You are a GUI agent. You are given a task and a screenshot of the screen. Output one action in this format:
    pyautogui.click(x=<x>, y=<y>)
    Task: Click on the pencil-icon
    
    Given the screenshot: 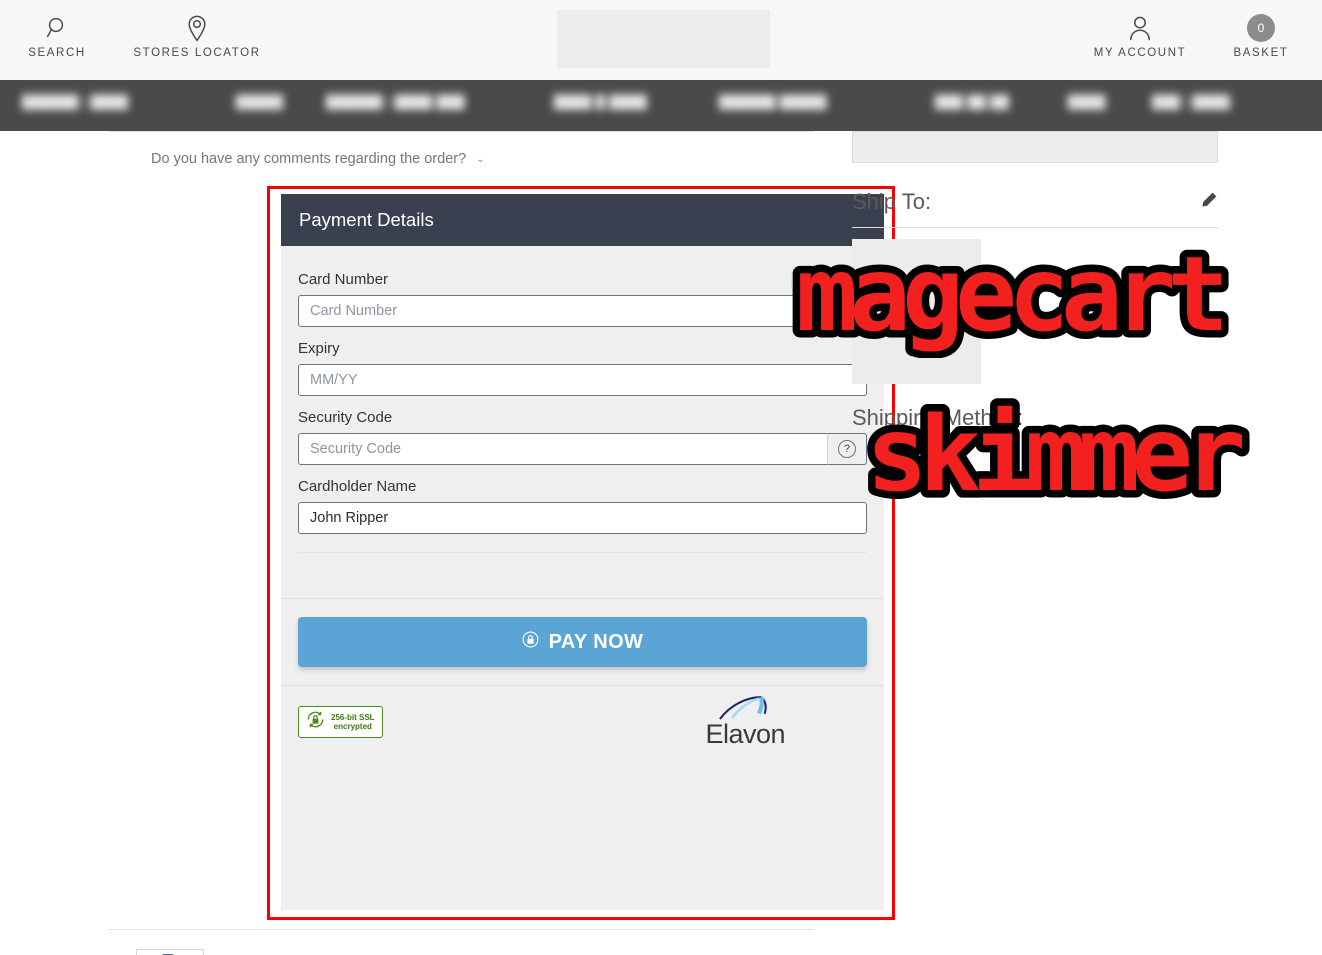 What is the action you would take?
    pyautogui.click(x=1209, y=202)
    